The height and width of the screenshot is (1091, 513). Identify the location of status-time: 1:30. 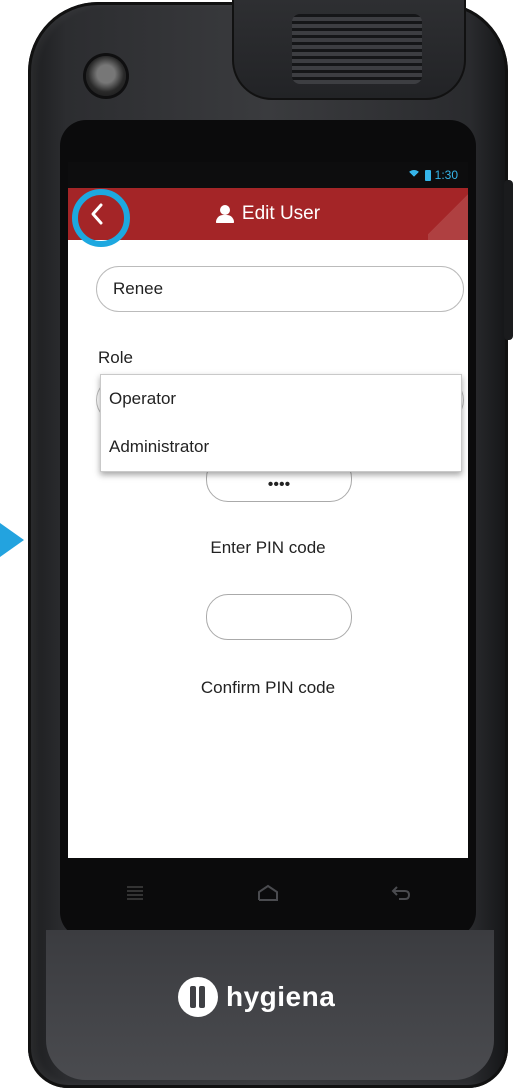
(446, 175).